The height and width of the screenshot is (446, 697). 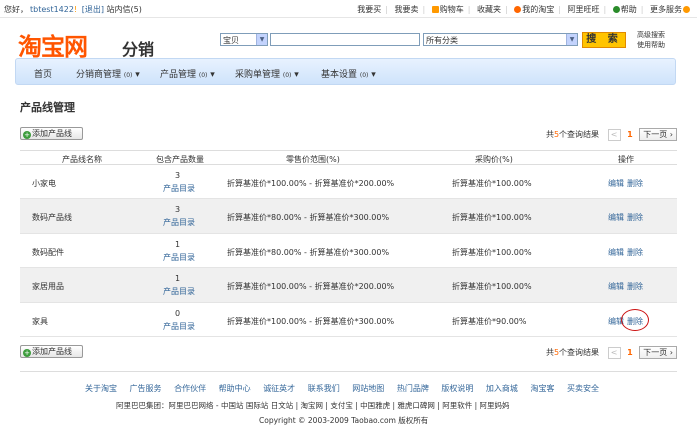 I want to click on search-scope-value: 宝贝, so click(x=231, y=40).